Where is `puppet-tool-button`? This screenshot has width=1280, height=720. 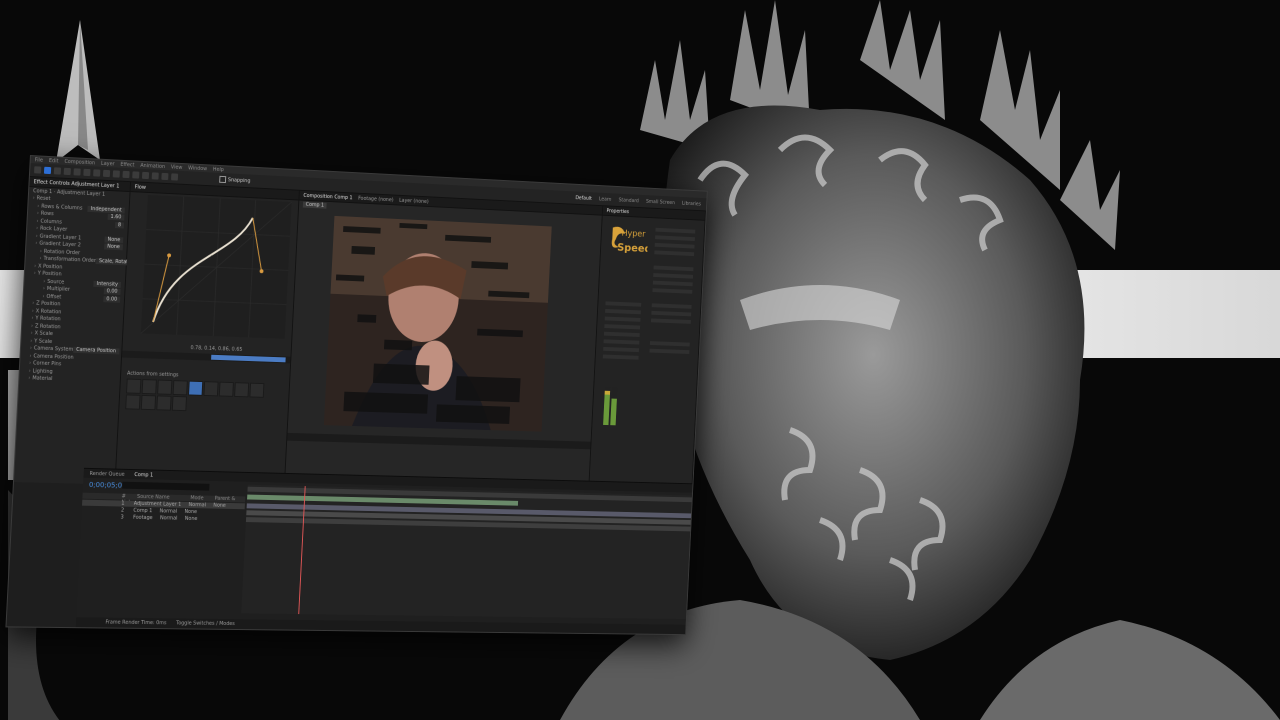
puppet-tool-button is located at coordinates (175, 177).